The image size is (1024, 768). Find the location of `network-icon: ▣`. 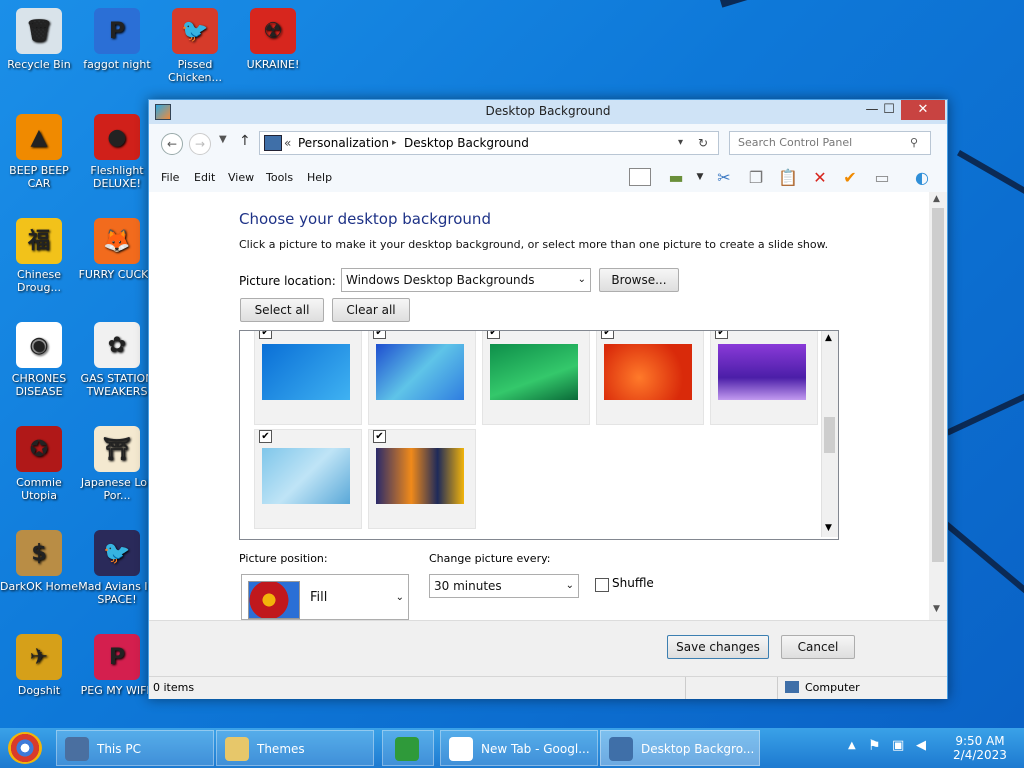

network-icon: ▣ is located at coordinates (898, 745).